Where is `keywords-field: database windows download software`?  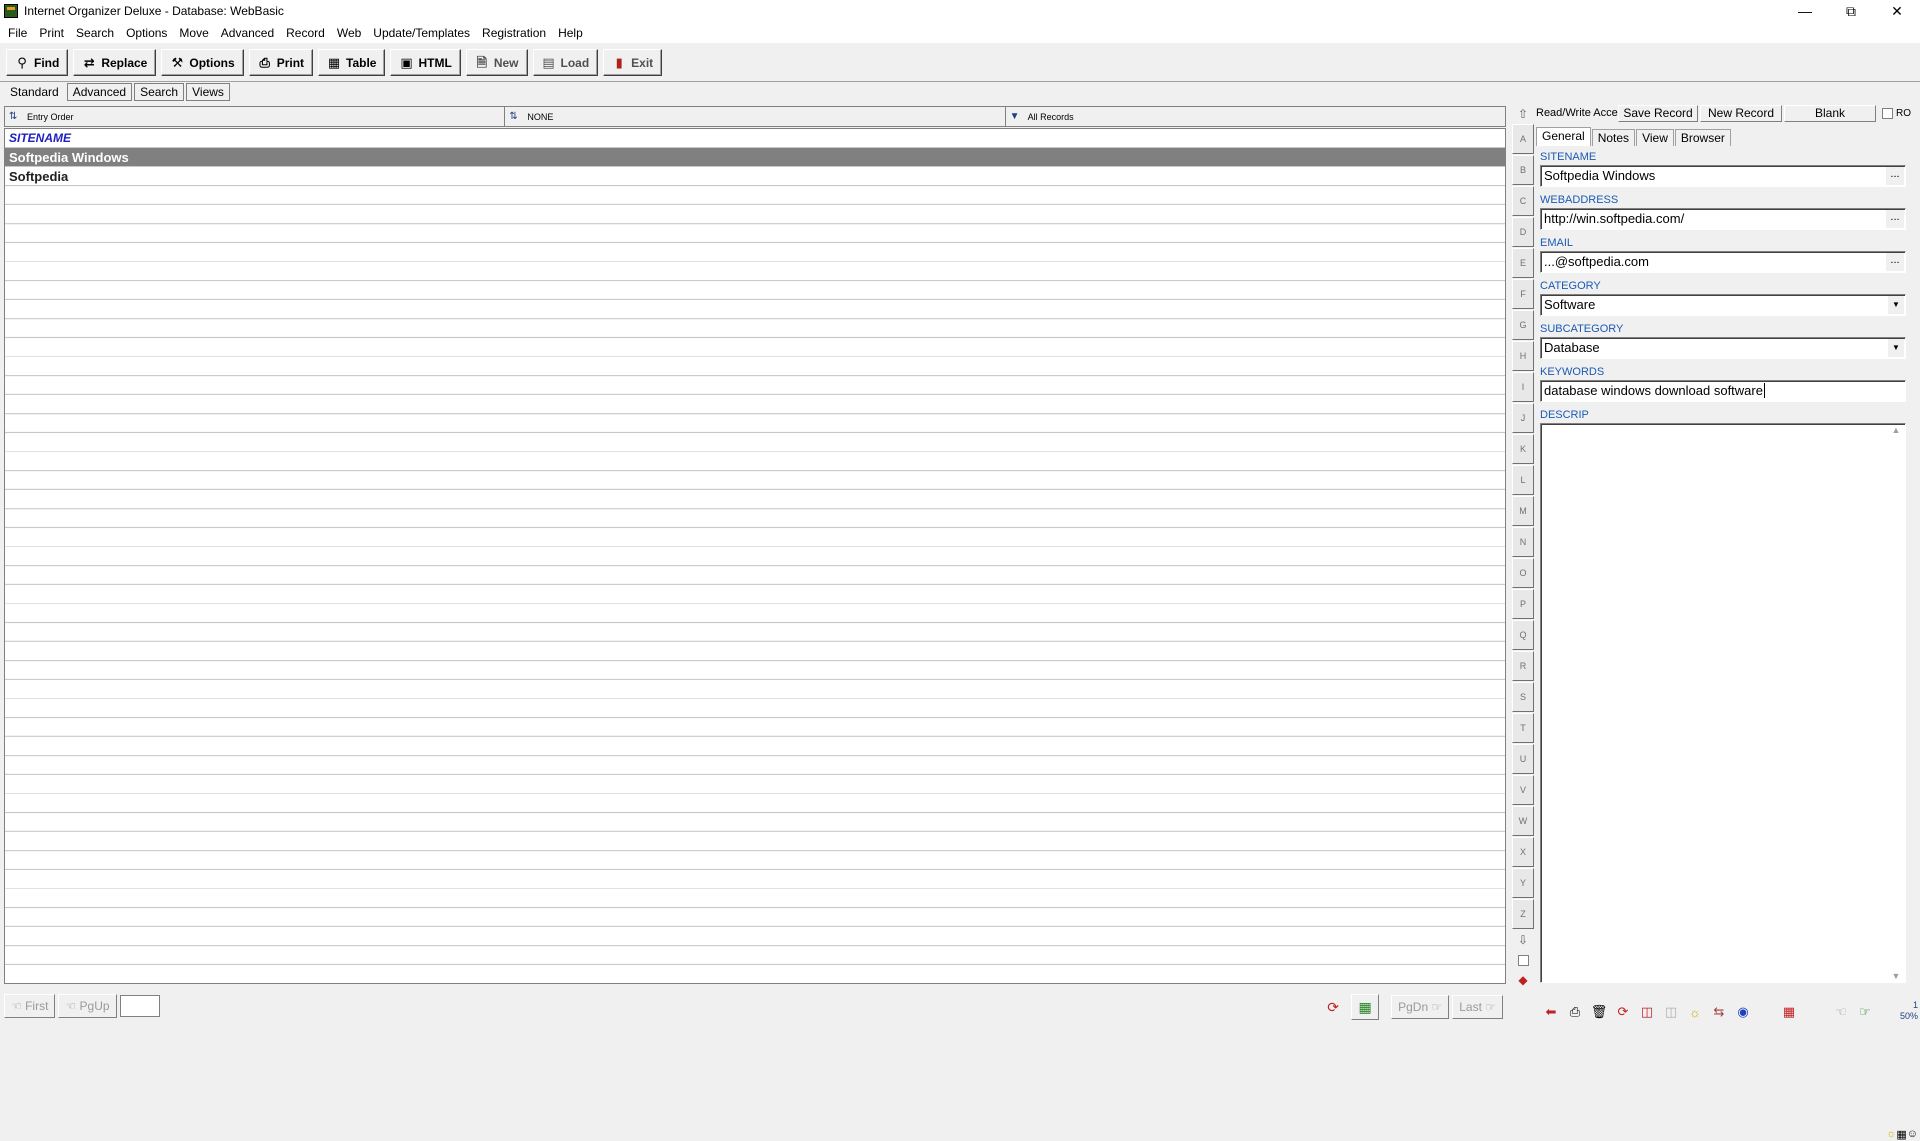 keywords-field: database windows download software is located at coordinates (1723, 391).